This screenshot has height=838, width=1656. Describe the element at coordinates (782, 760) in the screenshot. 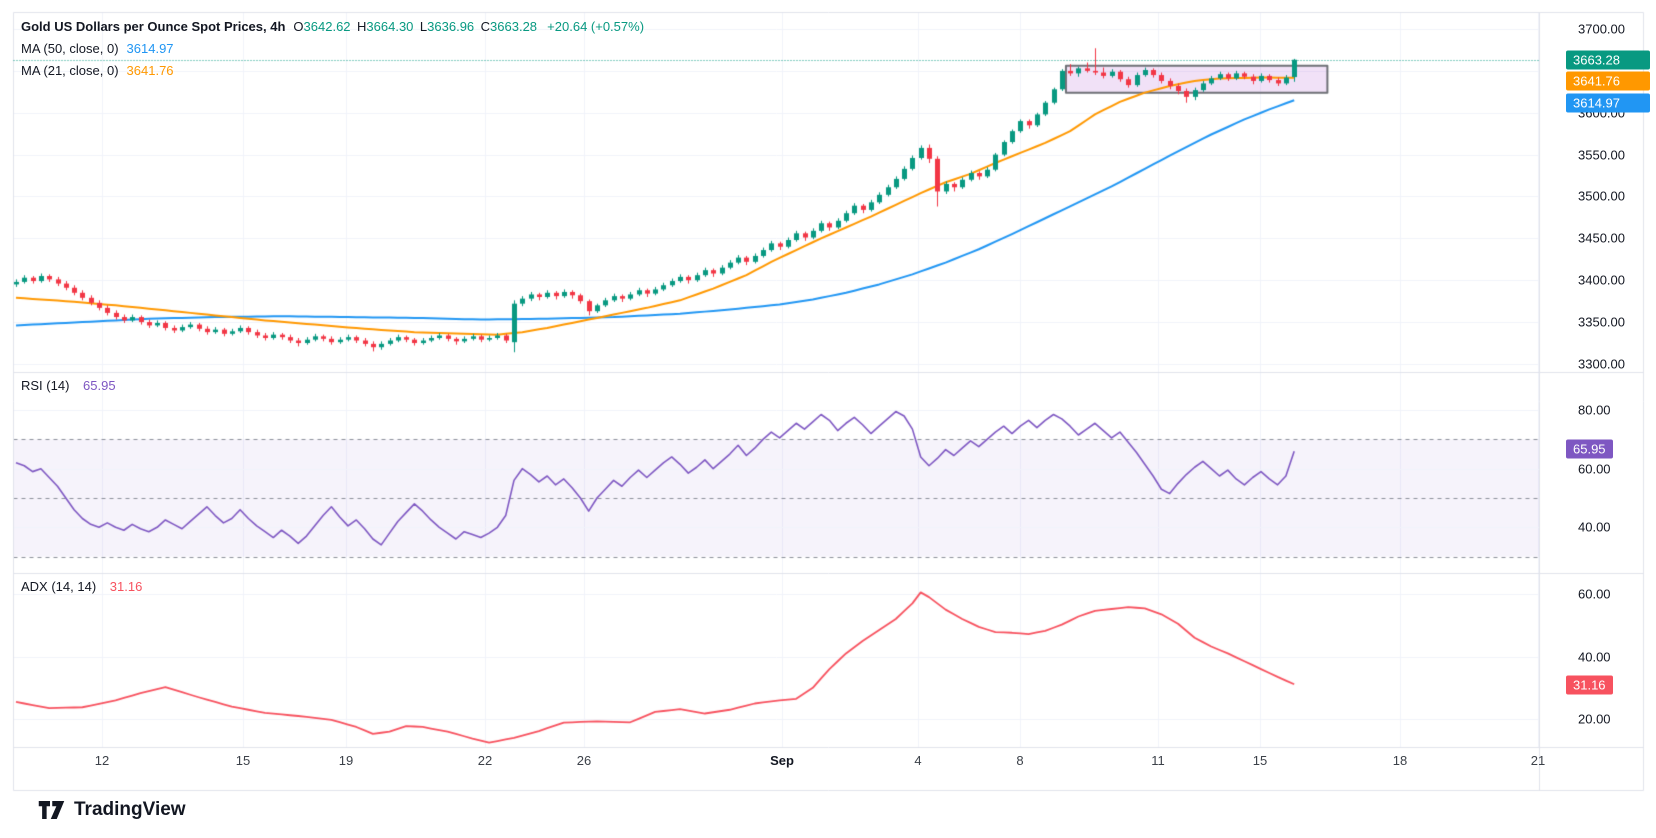

I see `time-tick-label: Sep` at that location.